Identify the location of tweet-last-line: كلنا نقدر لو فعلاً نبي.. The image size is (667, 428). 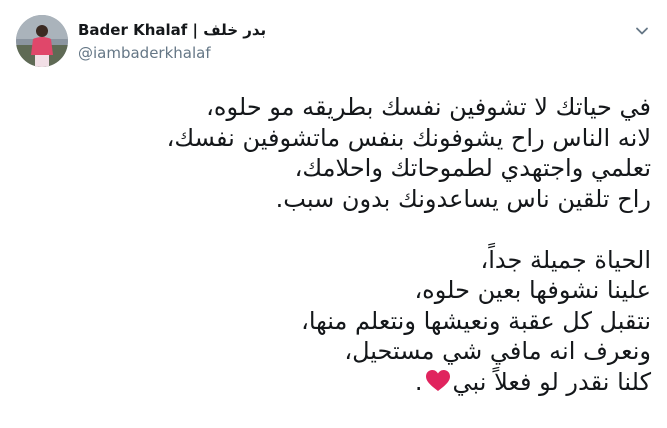
(333, 382).